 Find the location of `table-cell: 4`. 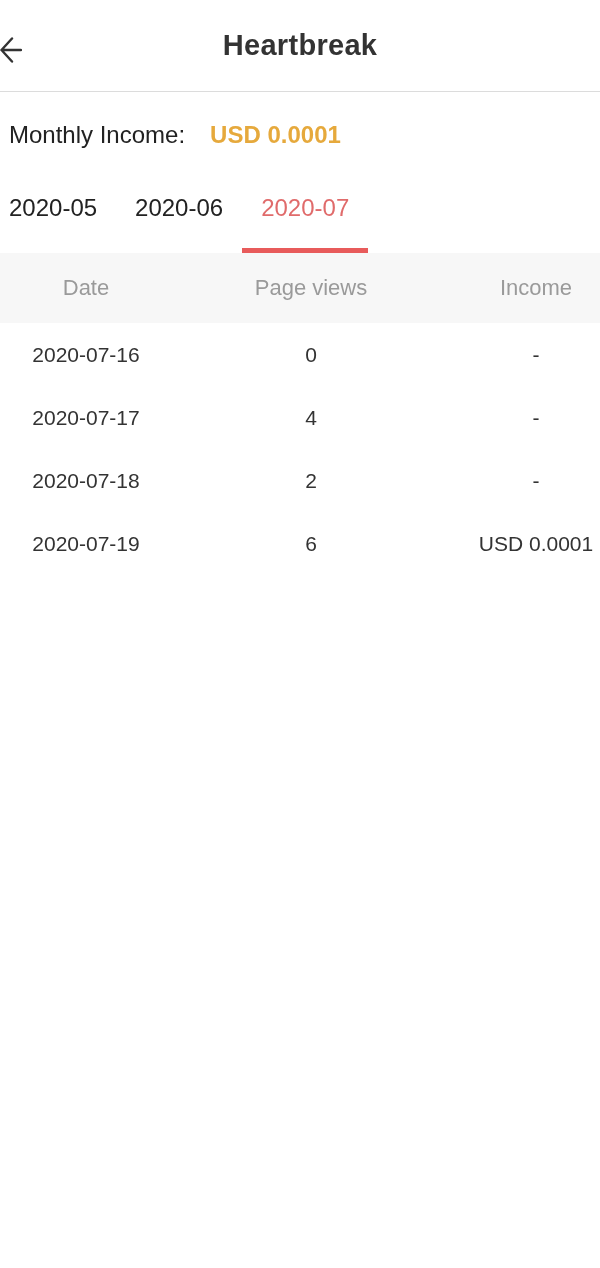

table-cell: 4 is located at coordinates (311, 417).